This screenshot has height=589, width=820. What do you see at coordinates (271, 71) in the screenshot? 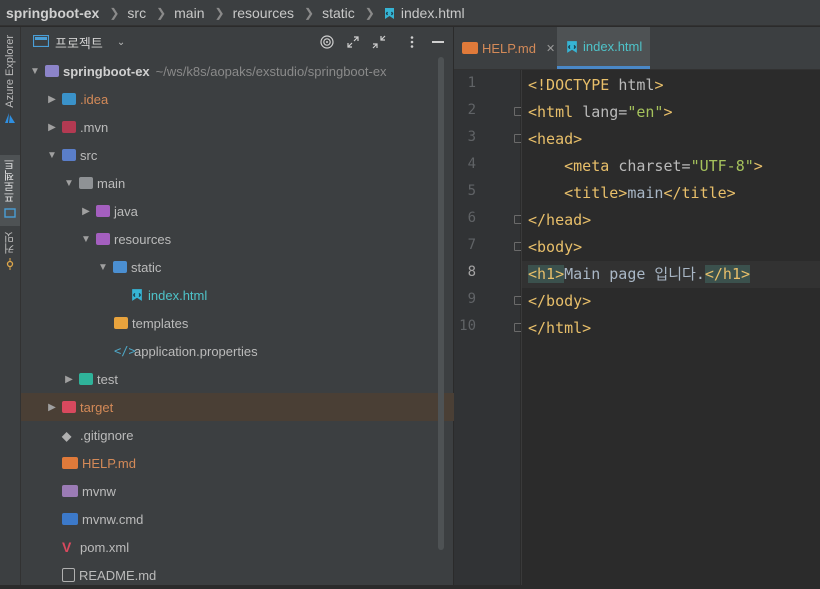
I see `tree-item-path: ~/ws/k8s/aopaks/exstudio/springboot-ex` at bounding box center [271, 71].